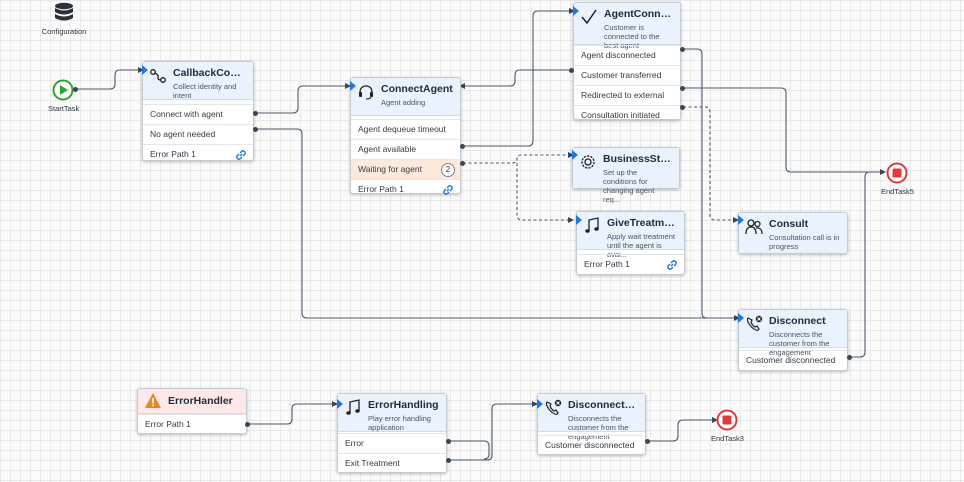 This screenshot has width=964, height=482. What do you see at coordinates (340, 404) in the screenshot?
I see `errhandling-input-port` at bounding box center [340, 404].